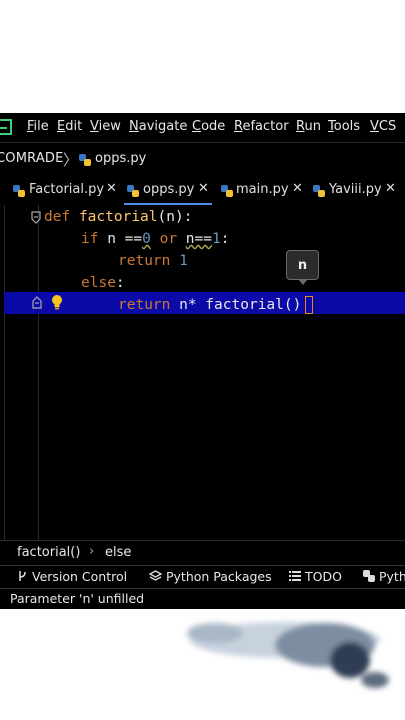 The width and height of the screenshot is (405, 720). Describe the element at coordinates (118, 552) in the screenshot. I see `breadcrumb-block: else` at that location.